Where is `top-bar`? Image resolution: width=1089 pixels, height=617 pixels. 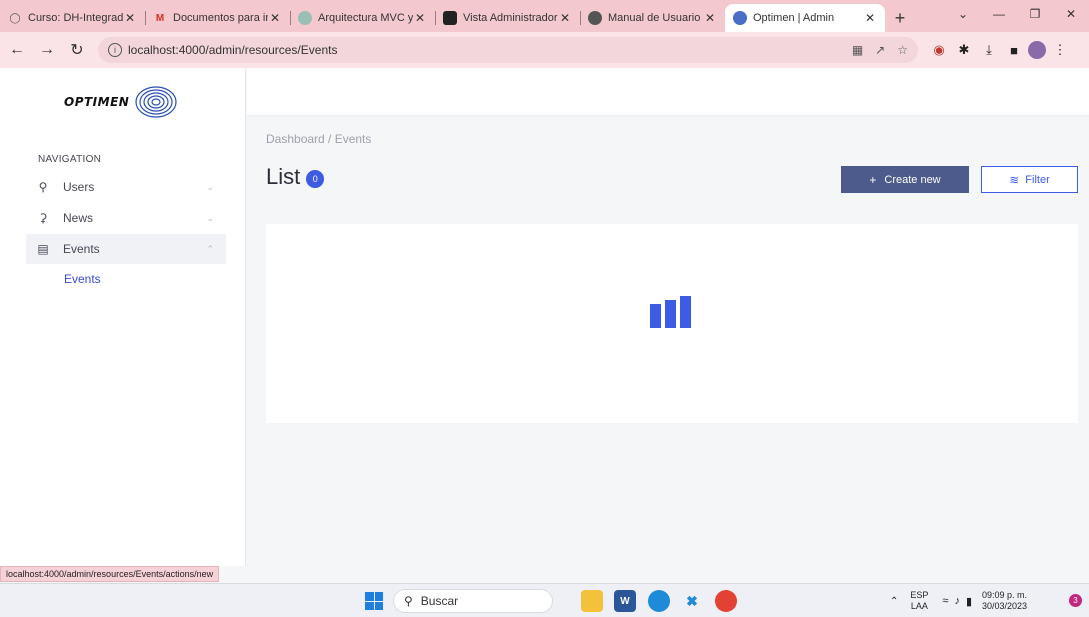 top-bar is located at coordinates (668, 92).